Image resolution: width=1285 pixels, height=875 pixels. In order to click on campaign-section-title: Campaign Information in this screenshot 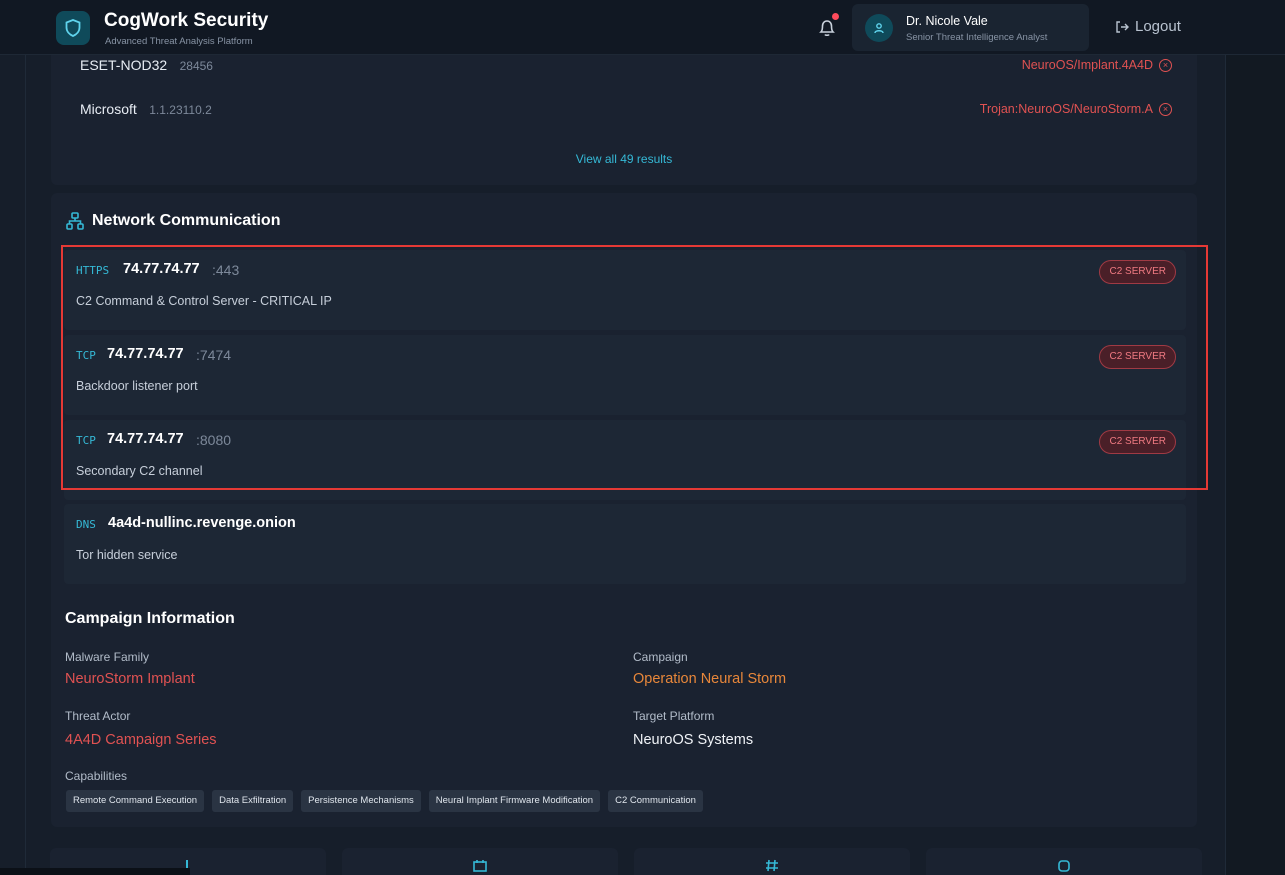, I will do `click(150, 618)`.